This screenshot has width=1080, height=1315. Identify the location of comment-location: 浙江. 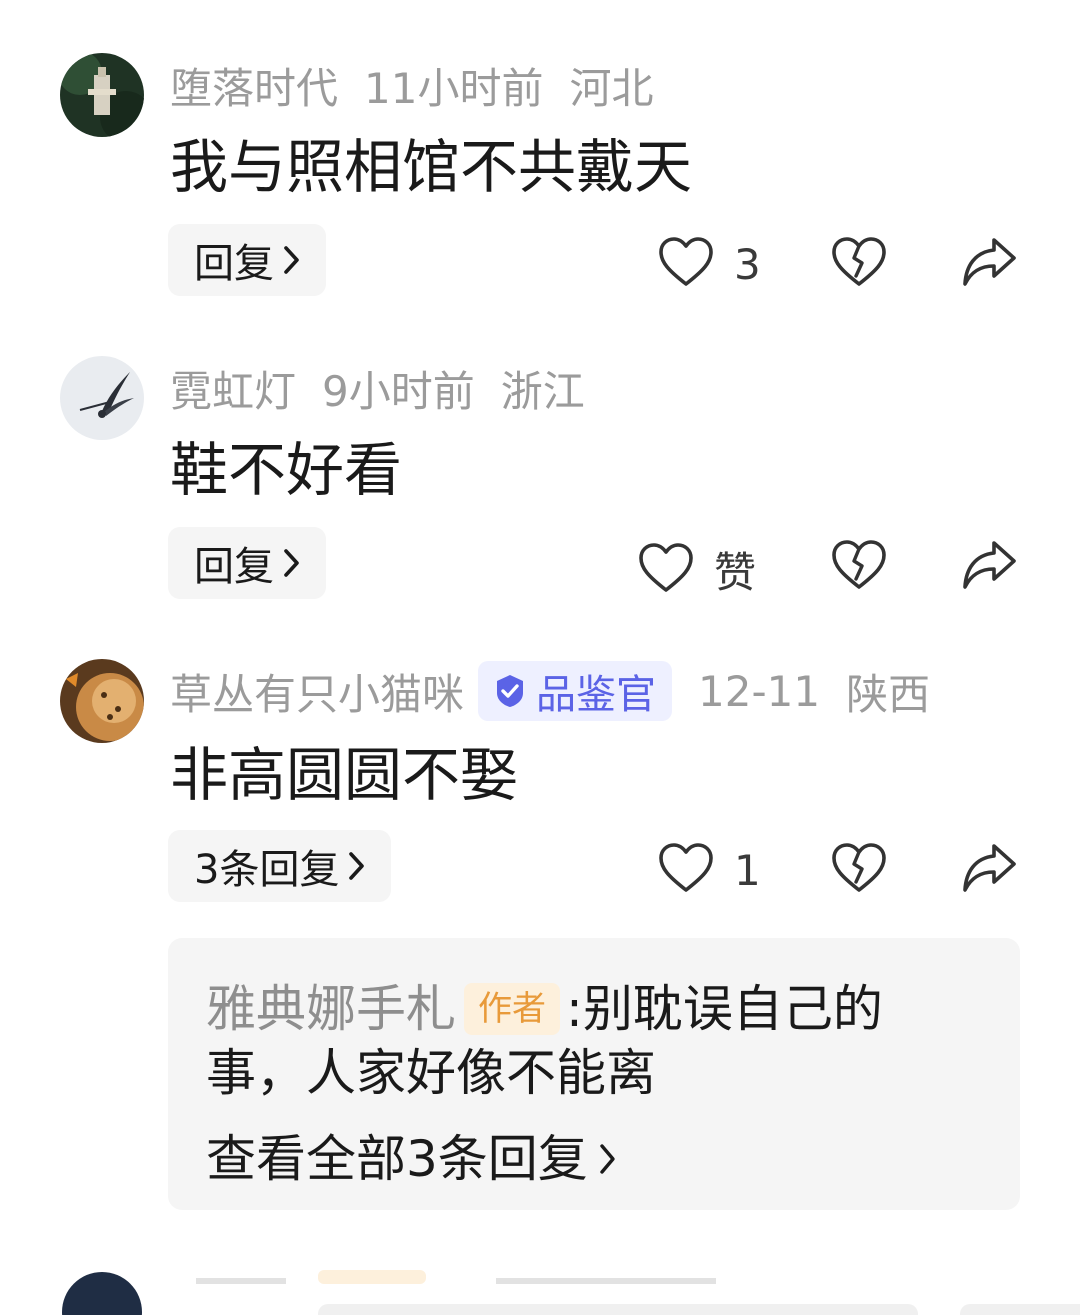
(542, 391).